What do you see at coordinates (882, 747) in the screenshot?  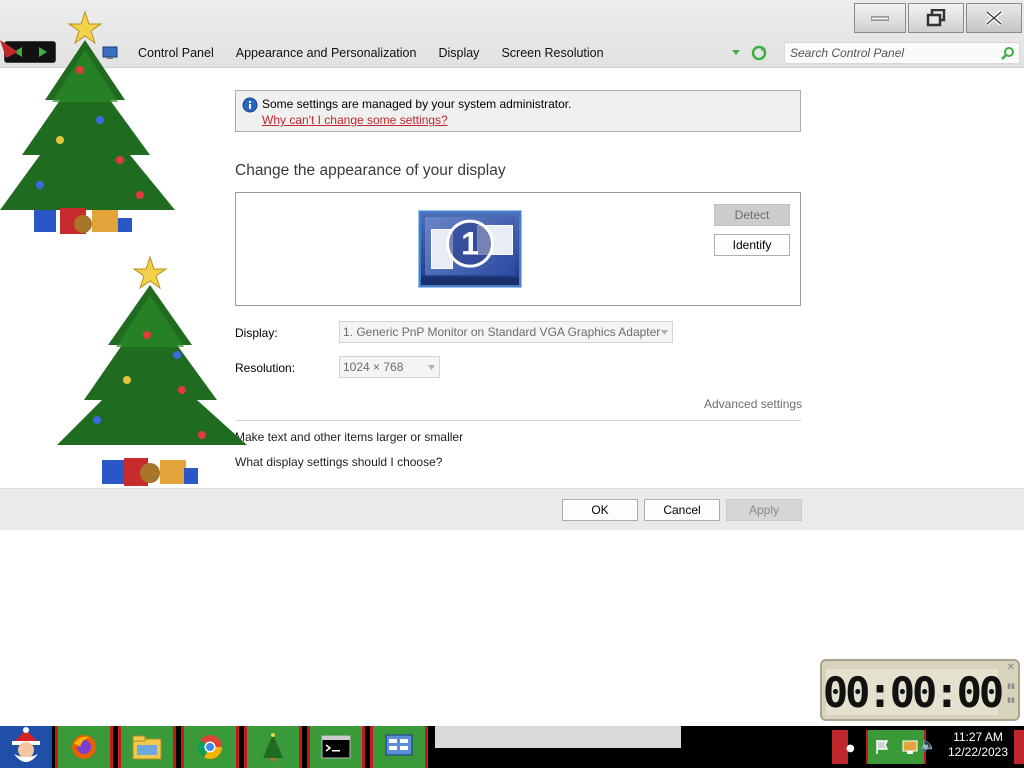 I see `flag-icon` at bounding box center [882, 747].